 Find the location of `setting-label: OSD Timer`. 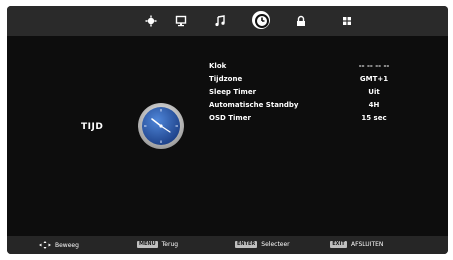

setting-label: OSD Timer is located at coordinates (230, 118).